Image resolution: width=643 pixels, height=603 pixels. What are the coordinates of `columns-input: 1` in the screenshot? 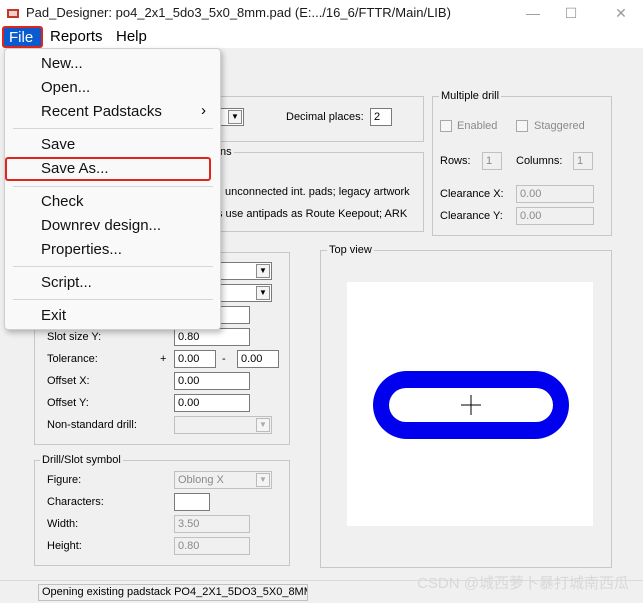 It's located at (583, 161).